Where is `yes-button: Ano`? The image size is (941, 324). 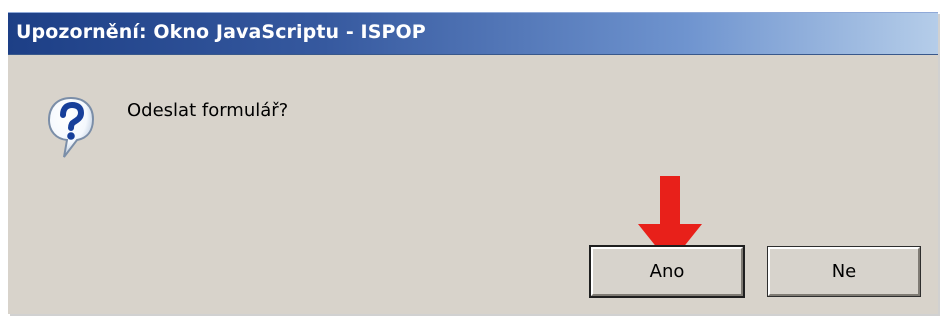
yes-button: Ano is located at coordinates (667, 271).